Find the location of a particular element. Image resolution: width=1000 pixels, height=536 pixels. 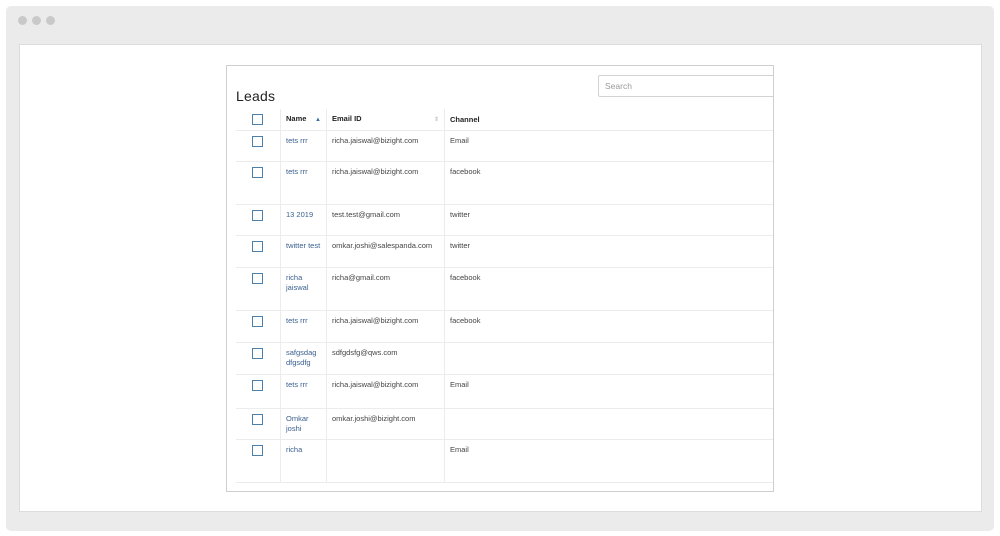

table-row: richa Email is located at coordinates (504, 461).